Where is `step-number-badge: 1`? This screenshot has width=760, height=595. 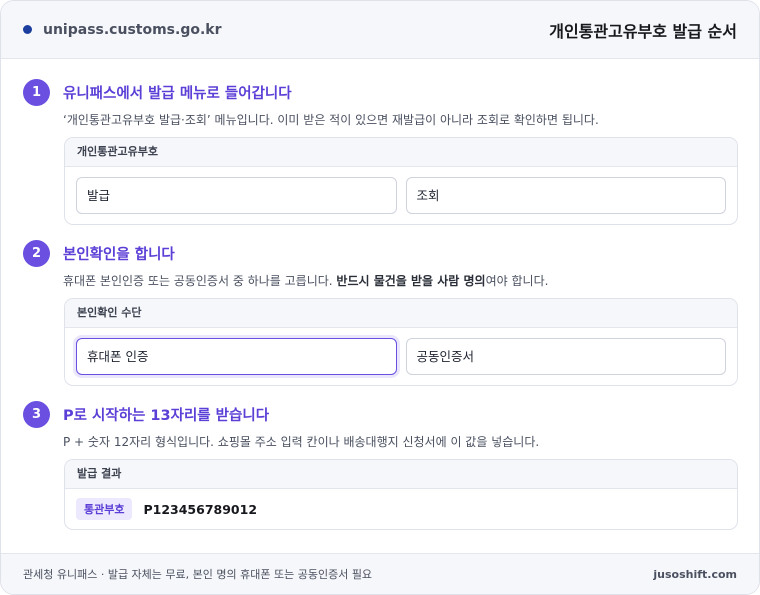 step-number-badge: 1 is located at coordinates (36, 92).